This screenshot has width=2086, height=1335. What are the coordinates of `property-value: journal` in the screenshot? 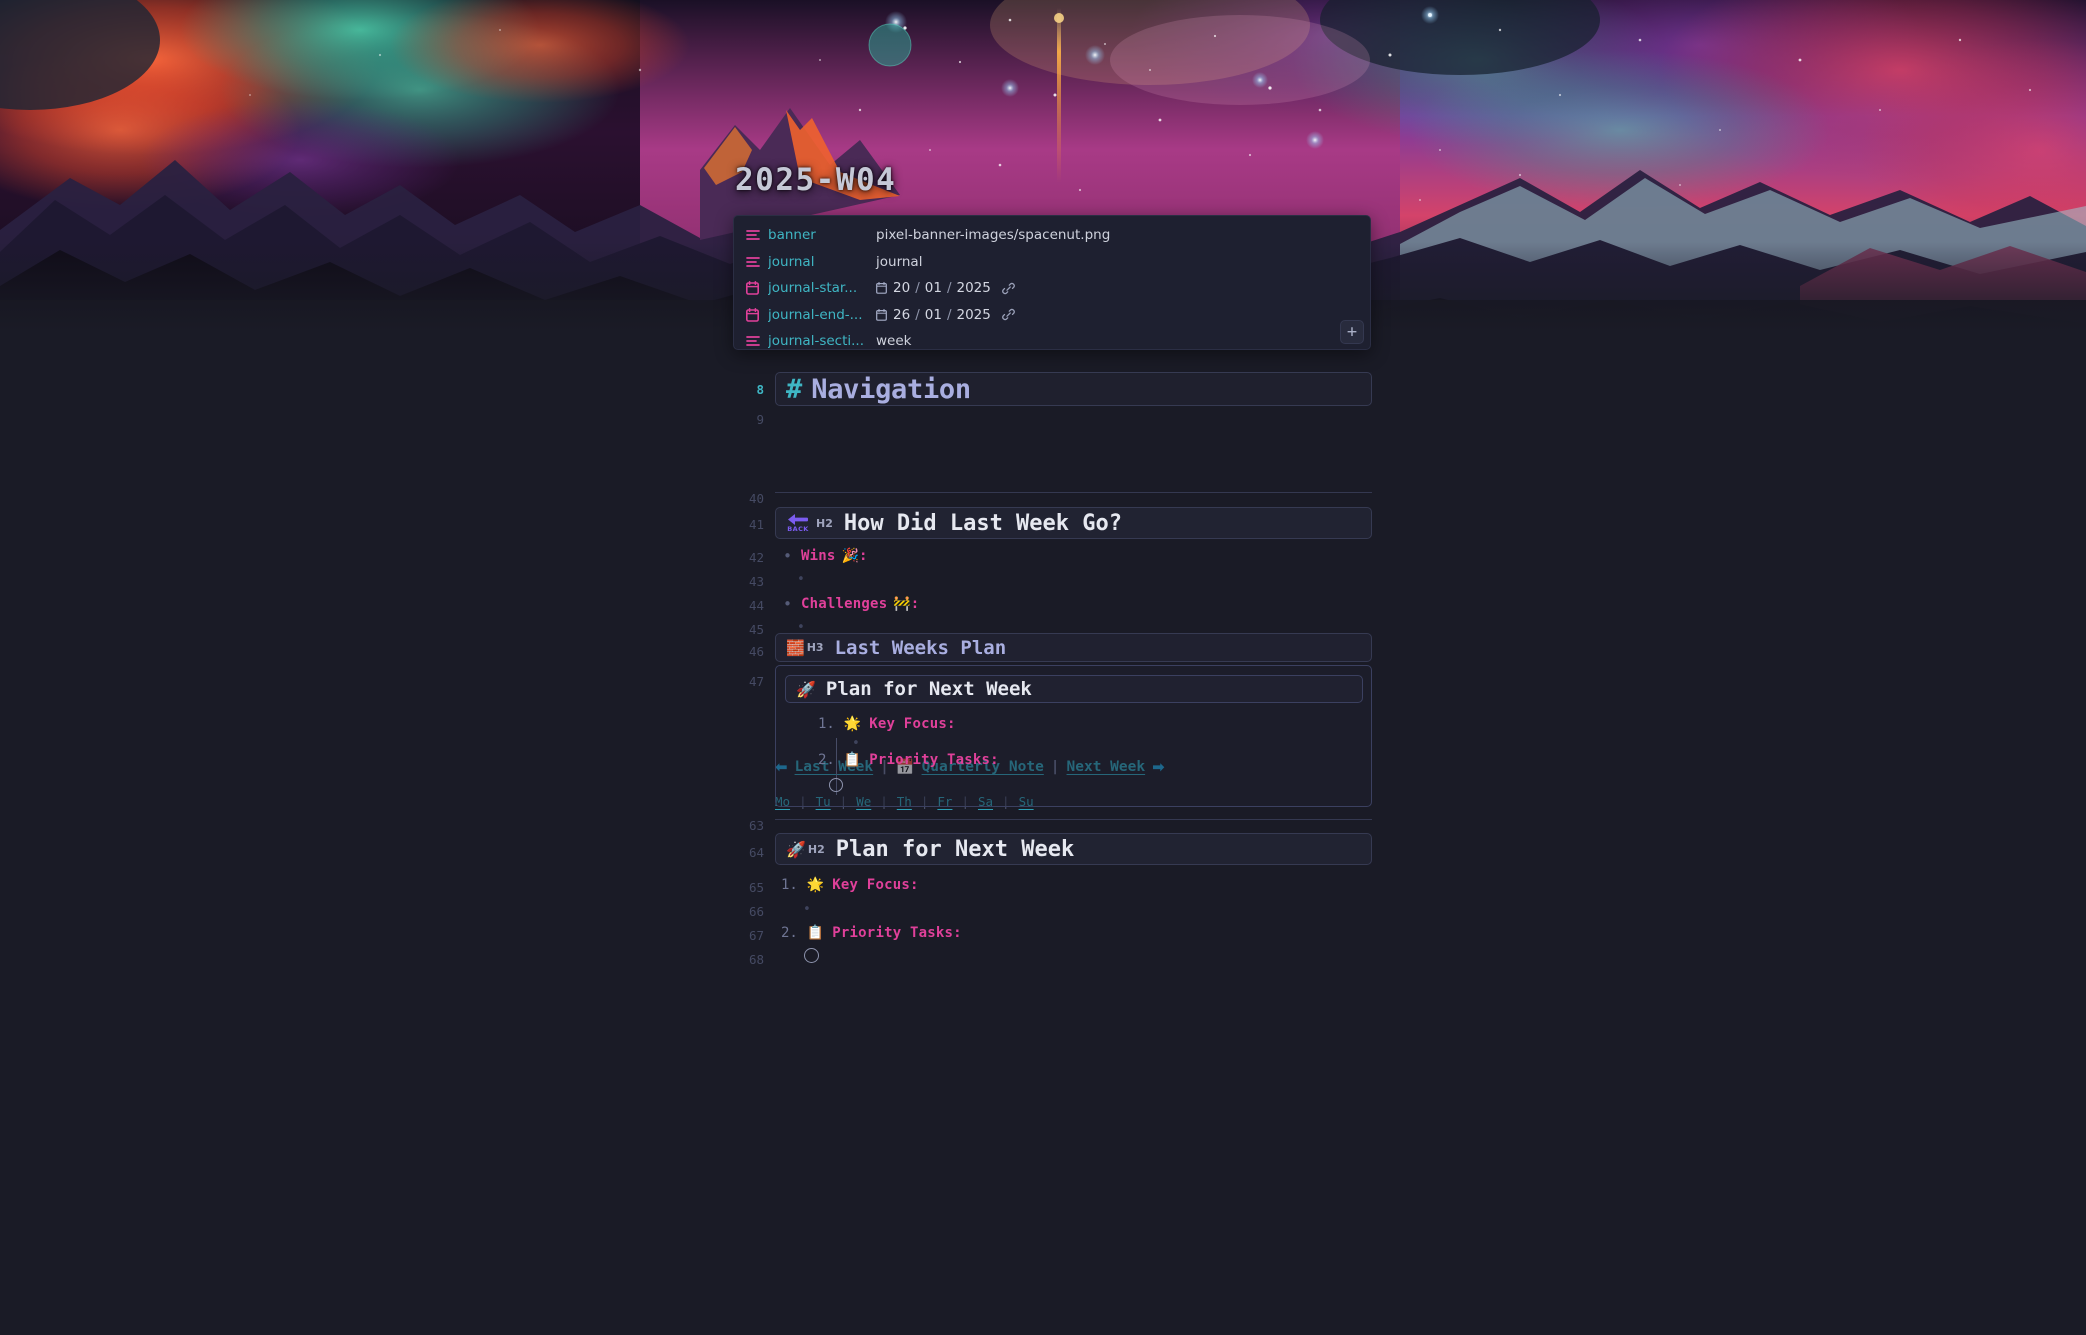 It's located at (899, 262).